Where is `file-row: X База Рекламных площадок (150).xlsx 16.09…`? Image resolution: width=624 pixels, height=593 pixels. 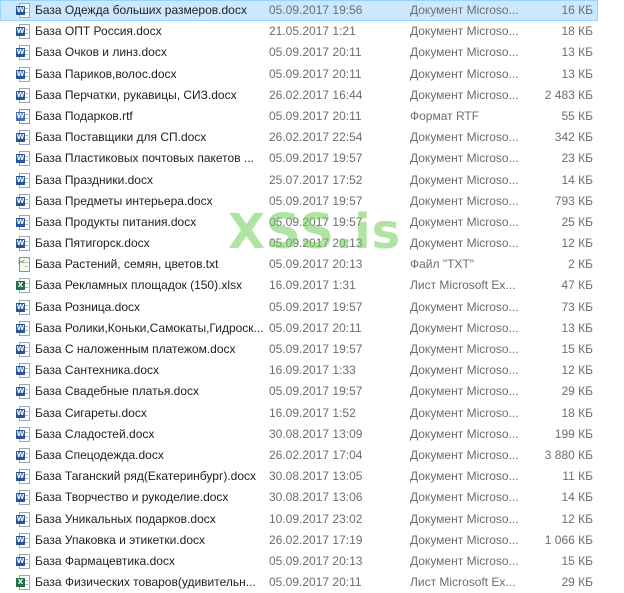 file-row: X База Рекламных площадок (150).xlsx 16.09… is located at coordinates (312, 285).